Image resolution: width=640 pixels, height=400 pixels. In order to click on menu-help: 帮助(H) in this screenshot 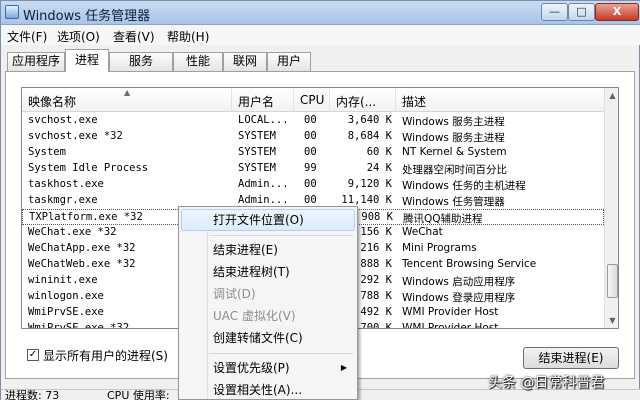, I will do `click(188, 36)`.